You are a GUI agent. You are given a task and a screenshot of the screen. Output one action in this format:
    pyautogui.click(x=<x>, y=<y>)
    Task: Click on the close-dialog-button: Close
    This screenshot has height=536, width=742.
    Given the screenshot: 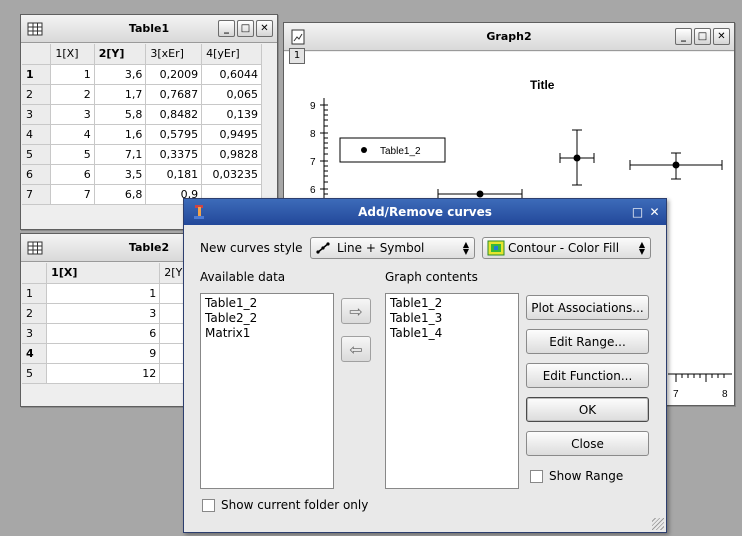 What is the action you would take?
    pyautogui.click(x=587, y=443)
    